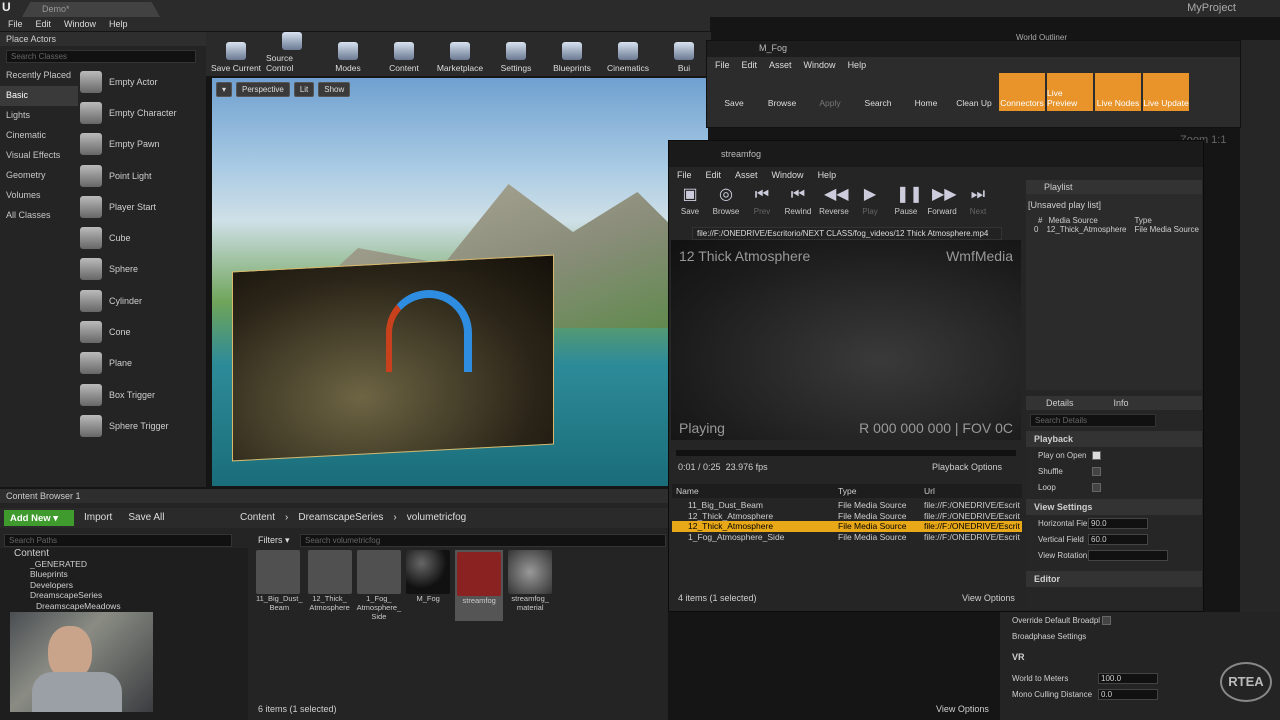 The image size is (1280, 720). Describe the element at coordinates (263, 89) in the screenshot. I see `perspective-button: Perspective` at that location.